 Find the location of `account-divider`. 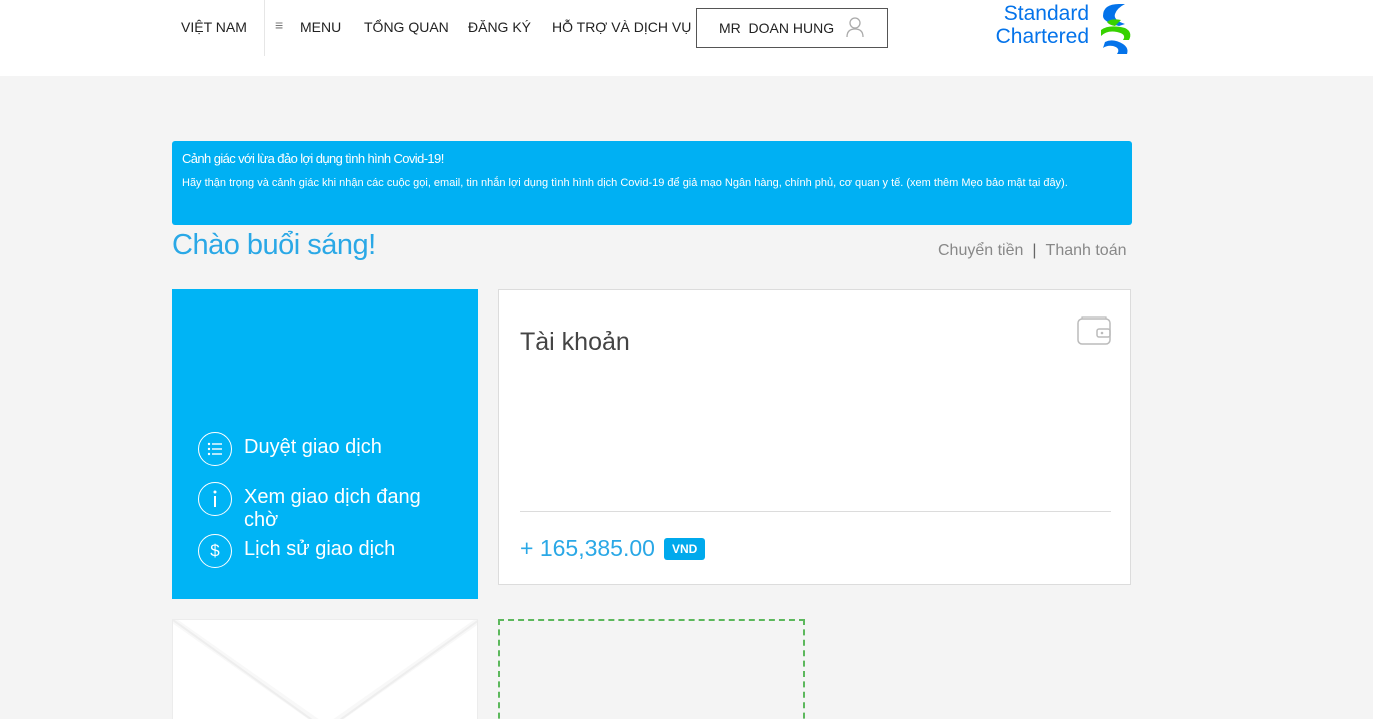

account-divider is located at coordinates (815, 511).